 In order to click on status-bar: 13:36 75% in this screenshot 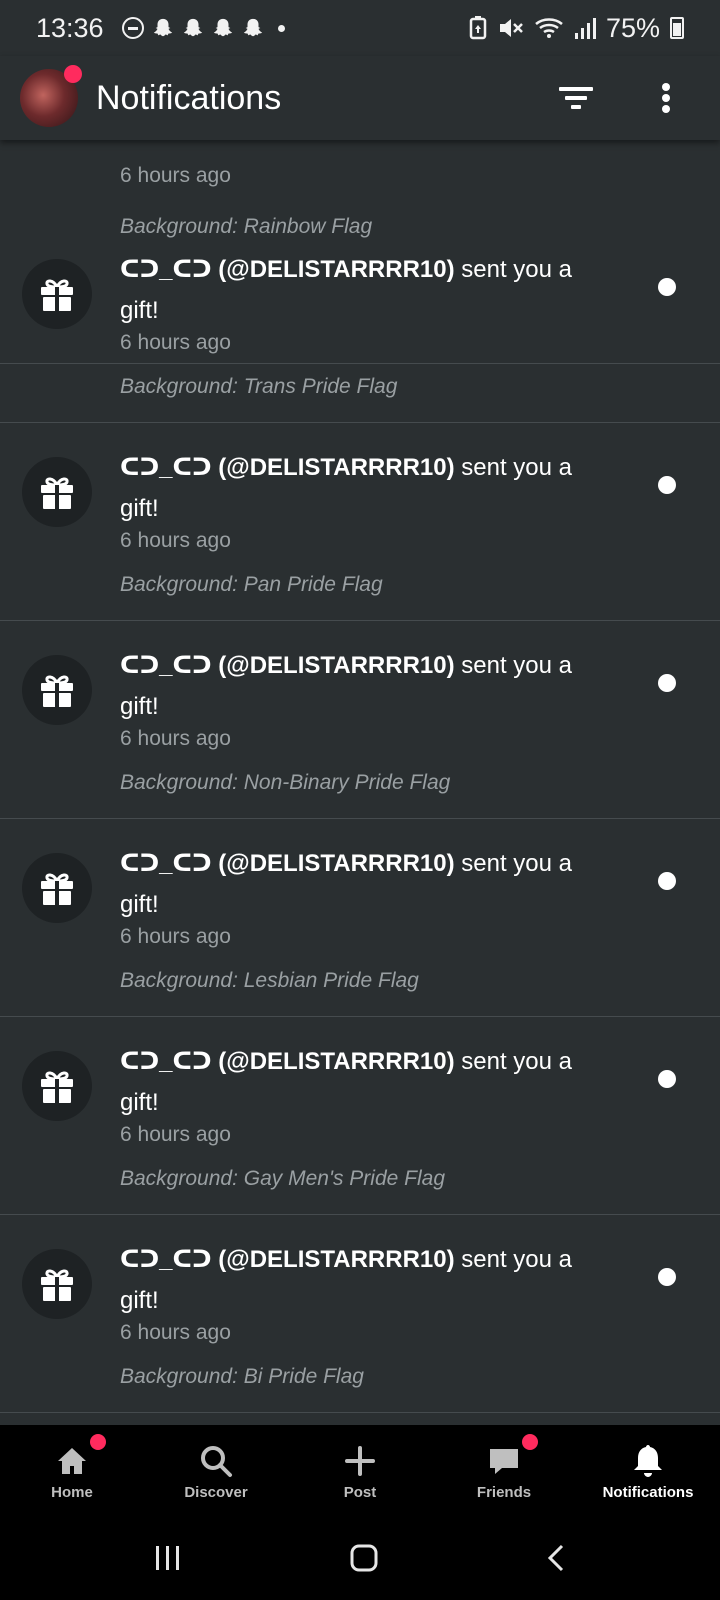, I will do `click(360, 28)`.